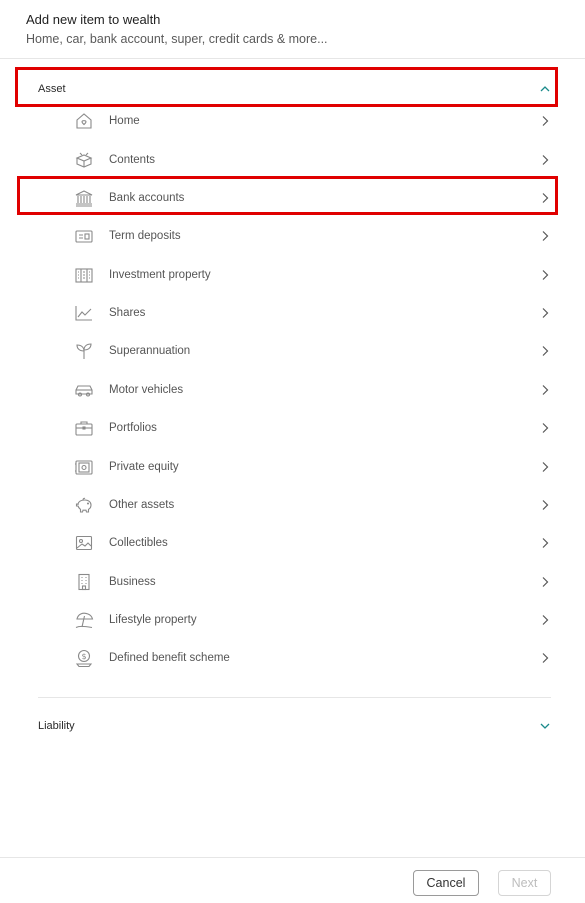 This screenshot has height=903, width=585. I want to click on asset-item-collectibles: Collectibles, so click(311, 543).